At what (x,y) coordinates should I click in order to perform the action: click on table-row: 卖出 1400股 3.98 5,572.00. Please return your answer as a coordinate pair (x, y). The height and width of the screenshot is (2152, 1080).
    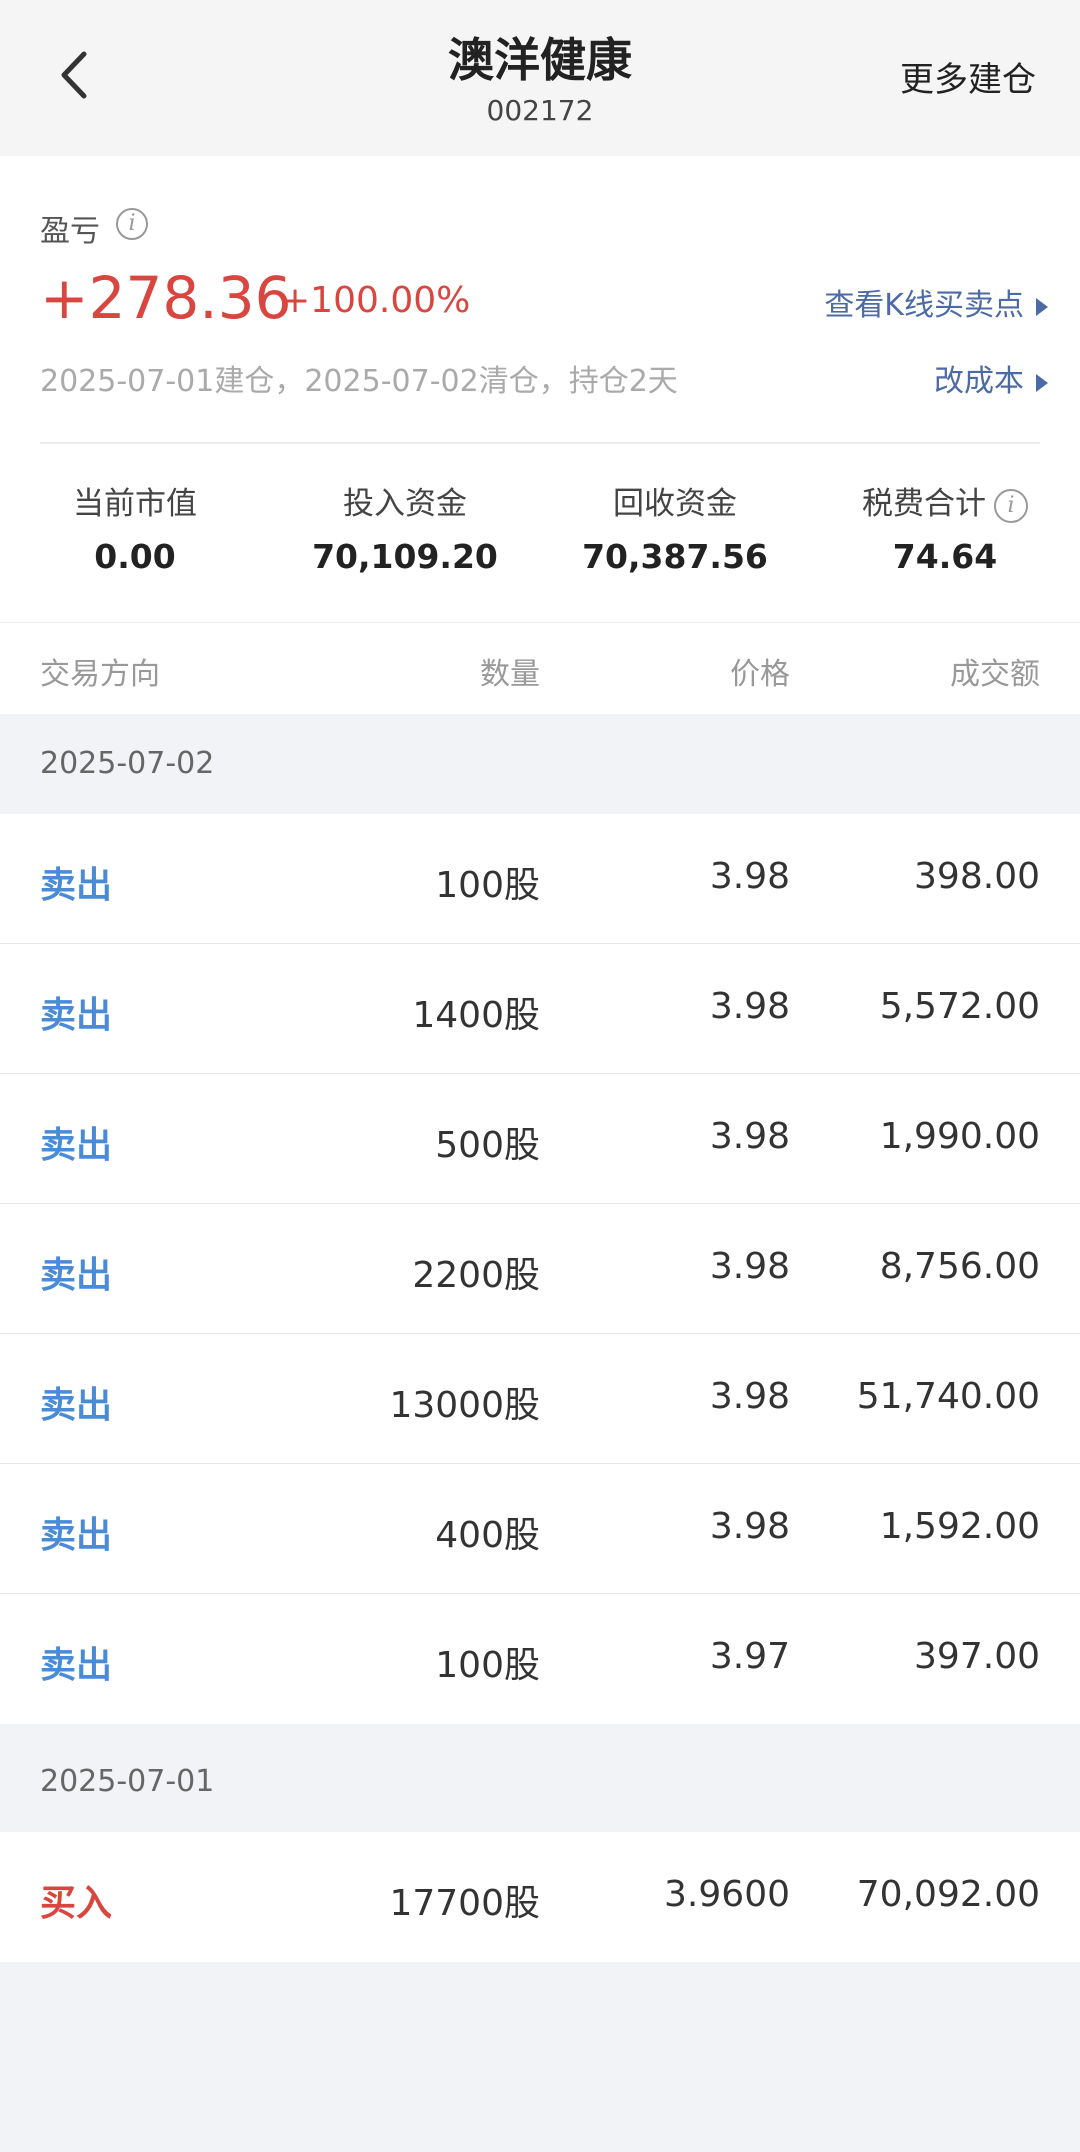
    Looking at the image, I should click on (540, 1009).